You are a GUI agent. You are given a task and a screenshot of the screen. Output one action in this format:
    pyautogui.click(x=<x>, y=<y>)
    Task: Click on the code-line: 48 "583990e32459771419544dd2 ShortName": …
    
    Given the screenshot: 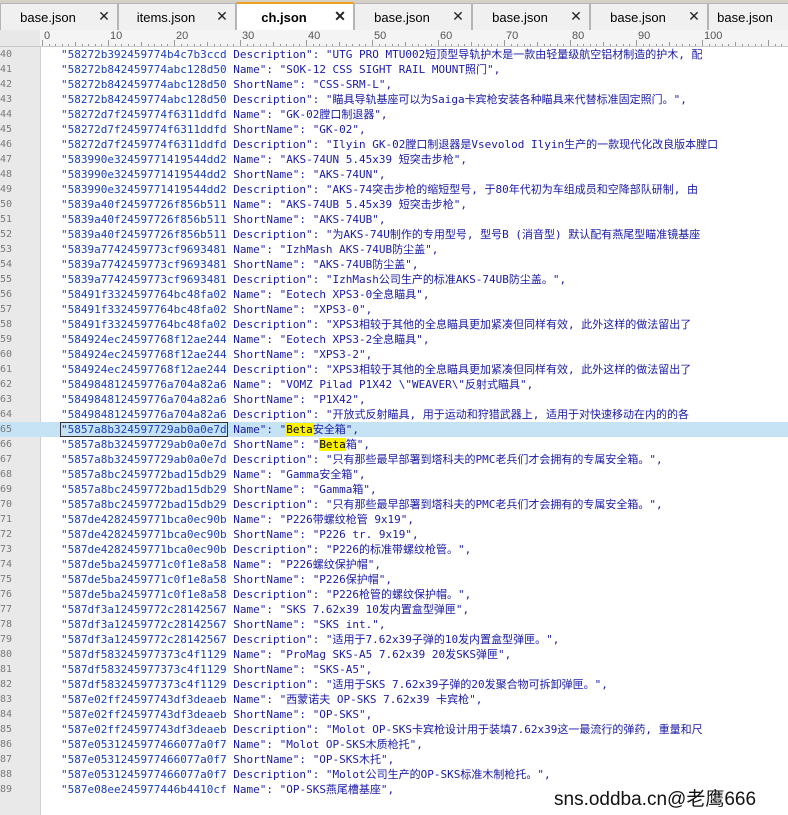 What is the action you would take?
    pyautogui.click(x=394, y=174)
    